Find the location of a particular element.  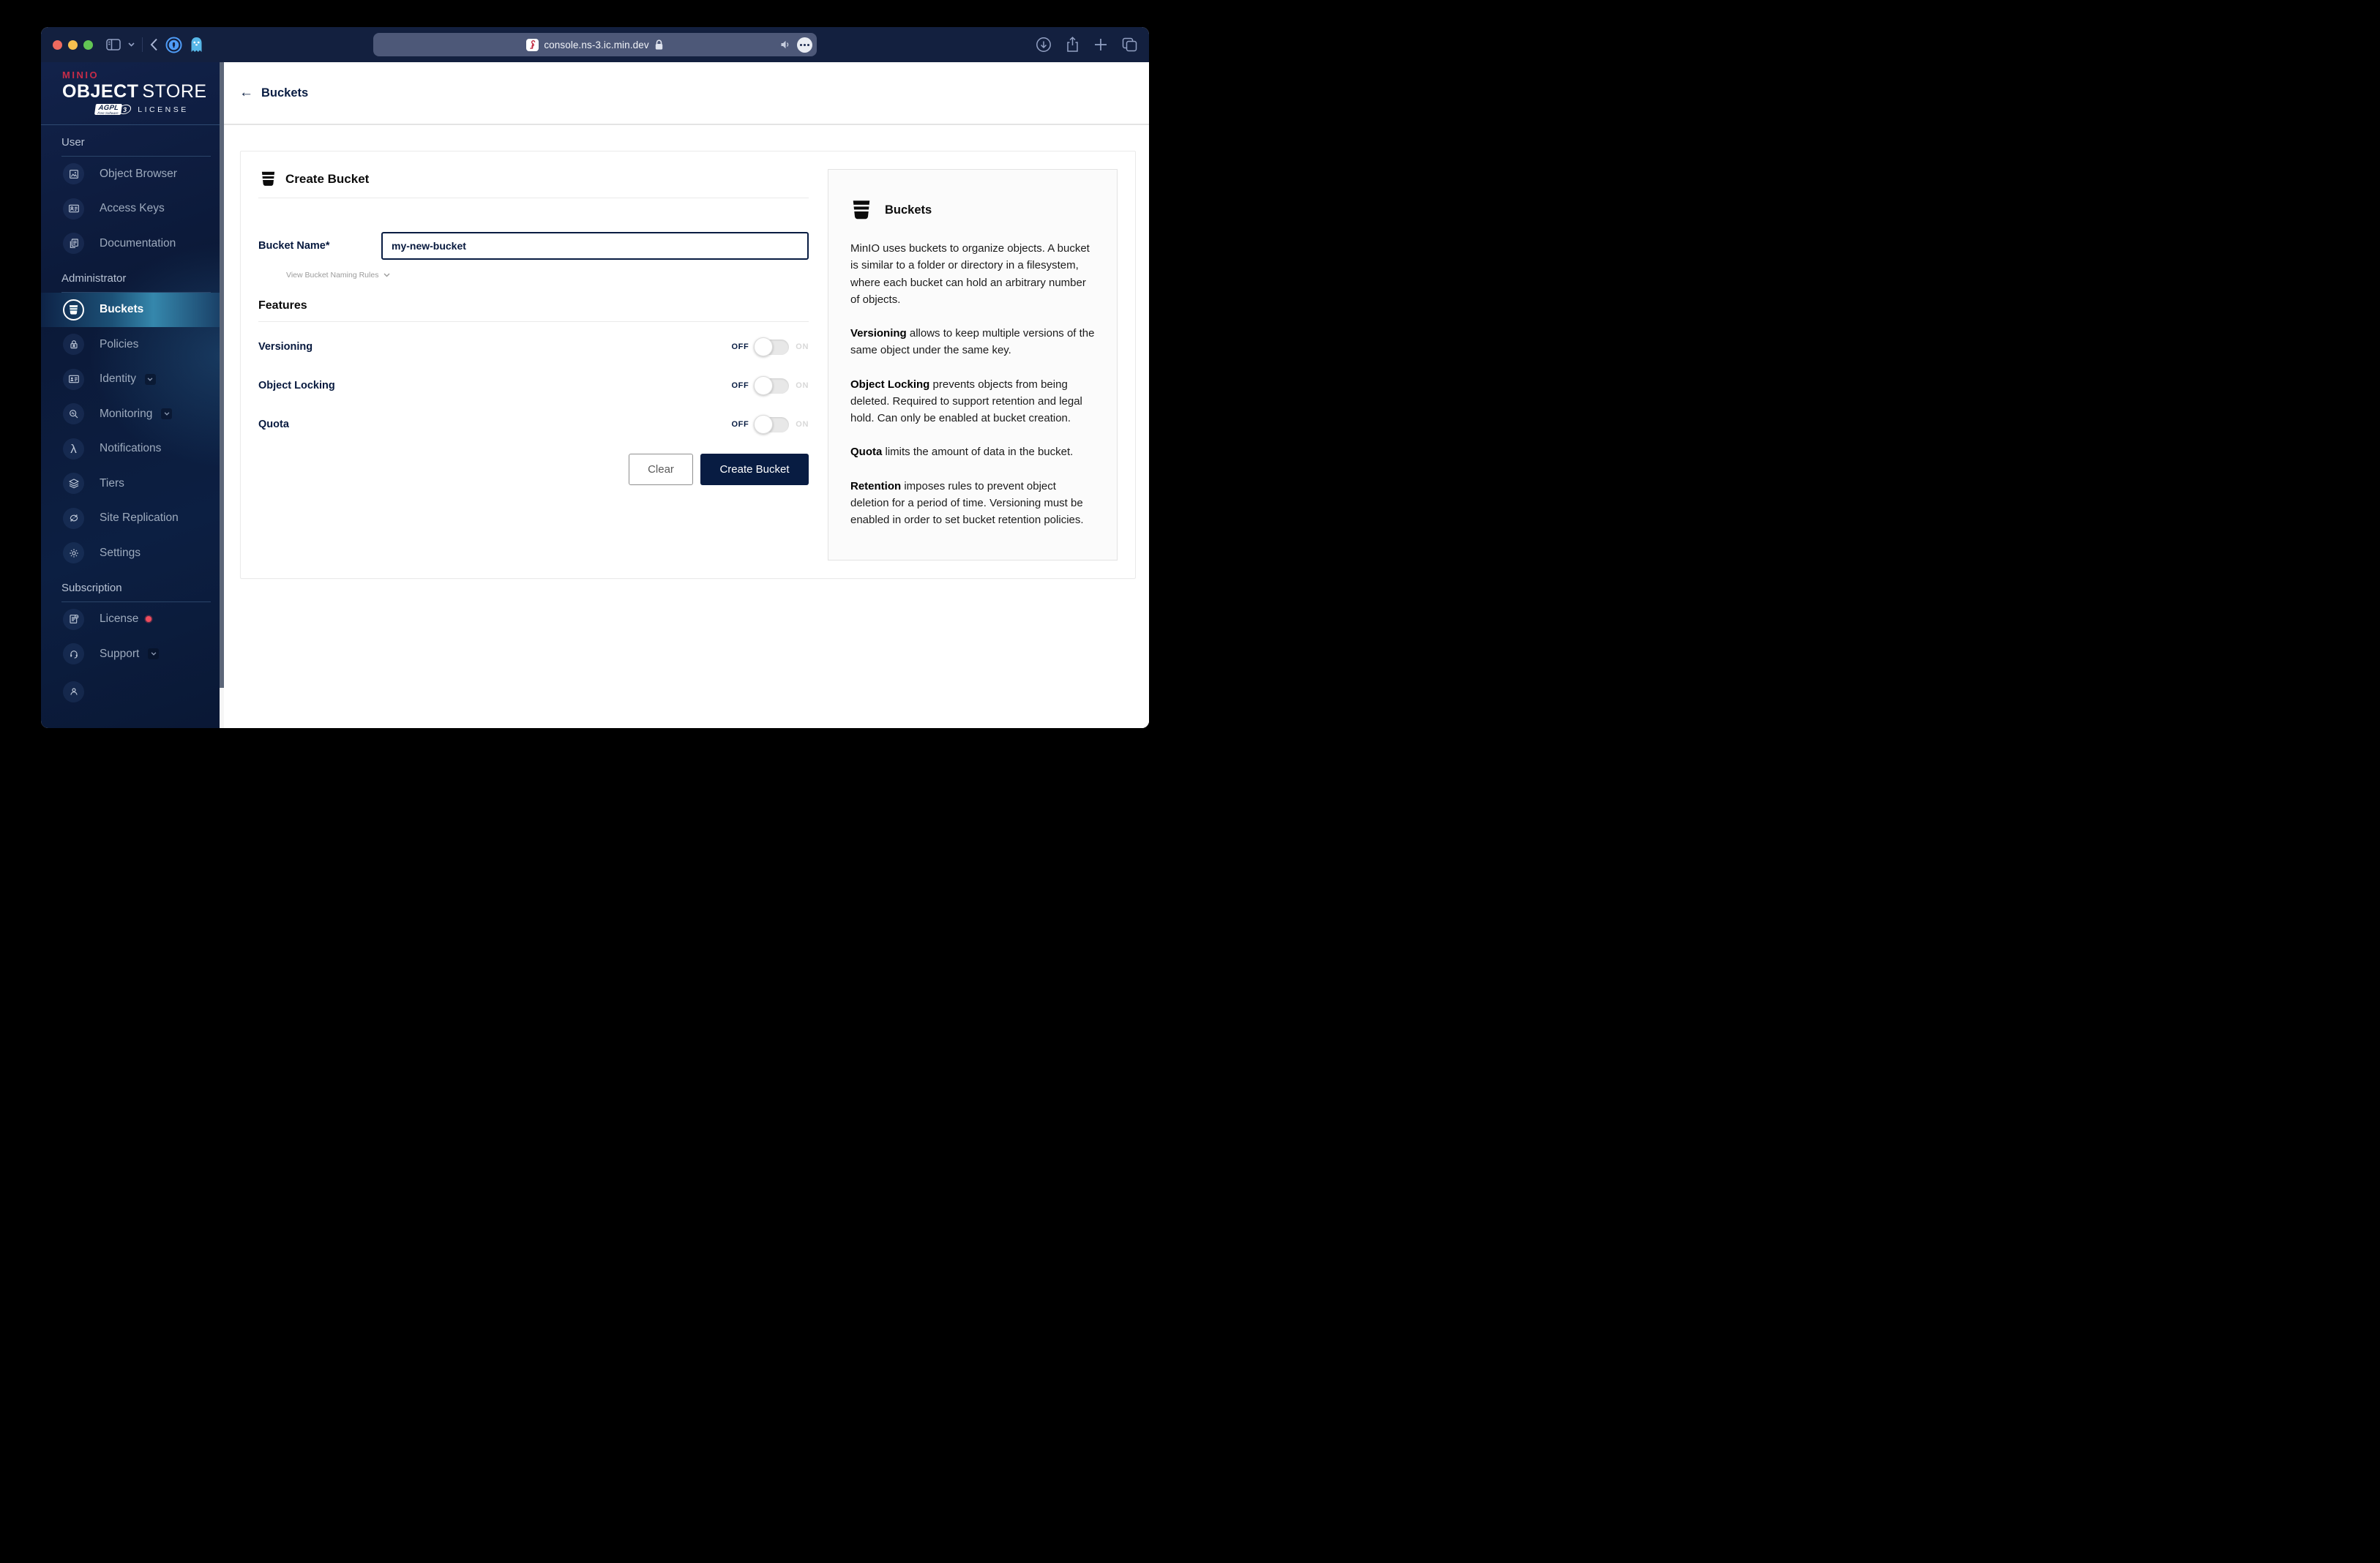

create-bucket-button: Create Bucket is located at coordinates (754, 470).